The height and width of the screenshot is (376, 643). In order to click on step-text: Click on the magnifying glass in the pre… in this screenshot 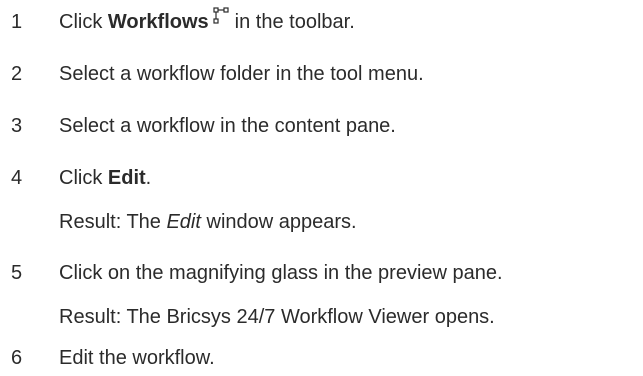, I will do `click(281, 273)`.